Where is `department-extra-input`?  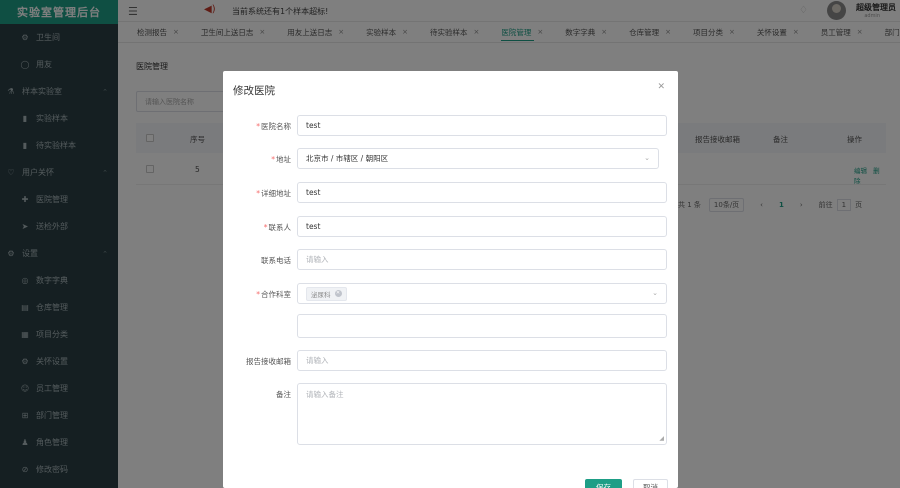
department-extra-input is located at coordinates (482, 326).